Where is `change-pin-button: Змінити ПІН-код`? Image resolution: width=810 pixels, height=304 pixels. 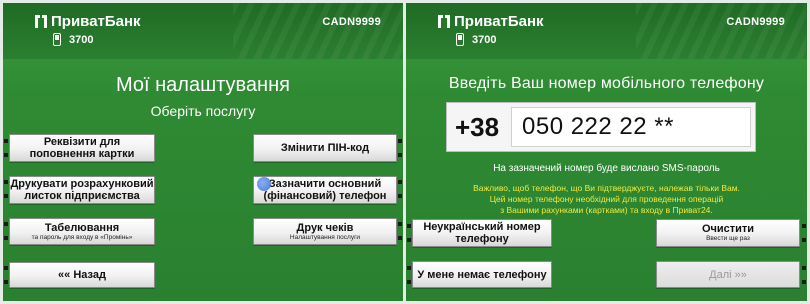 change-pin-button: Змінити ПІН-код is located at coordinates (325, 148).